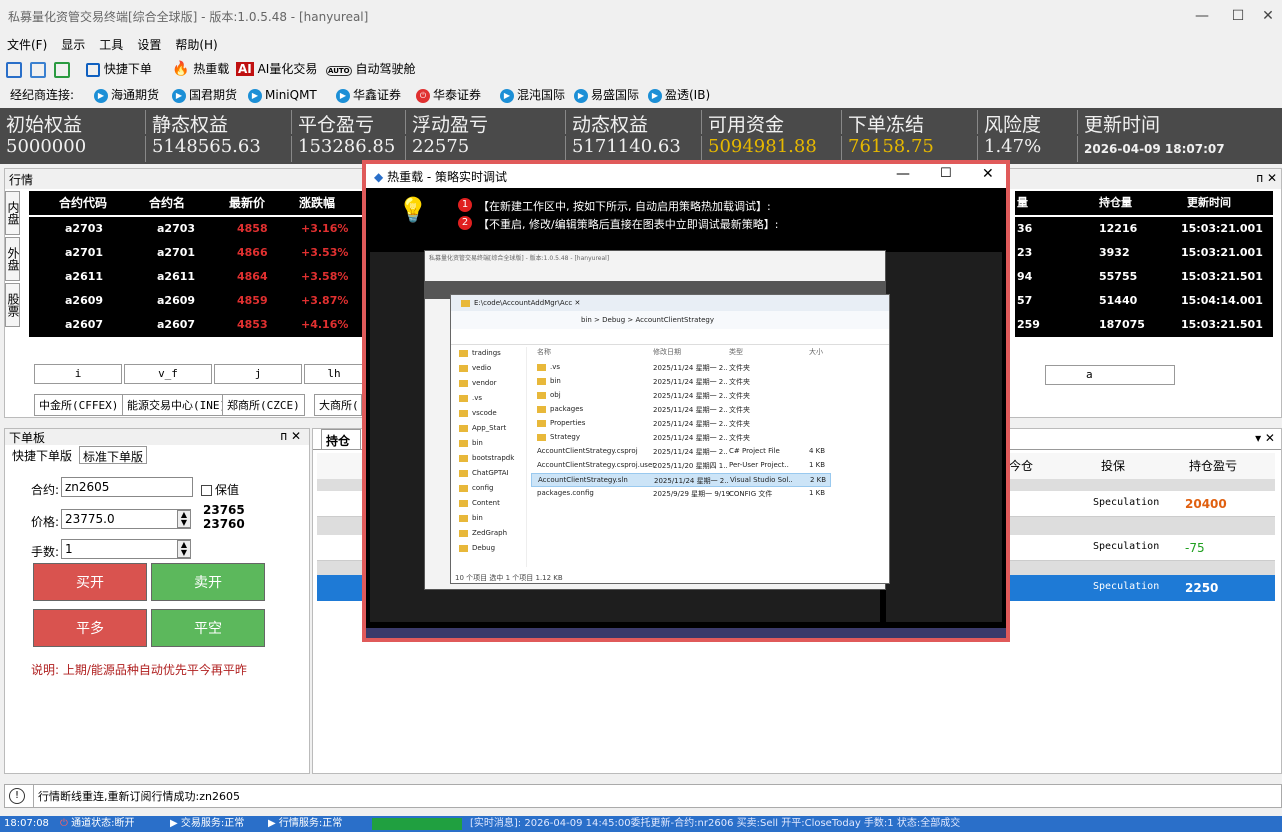 The width and height of the screenshot is (1282, 832). What do you see at coordinates (666, 368) in the screenshot?
I see `file-row: .vs 2025/11/24 星期一 2.. 文件夹` at bounding box center [666, 368].